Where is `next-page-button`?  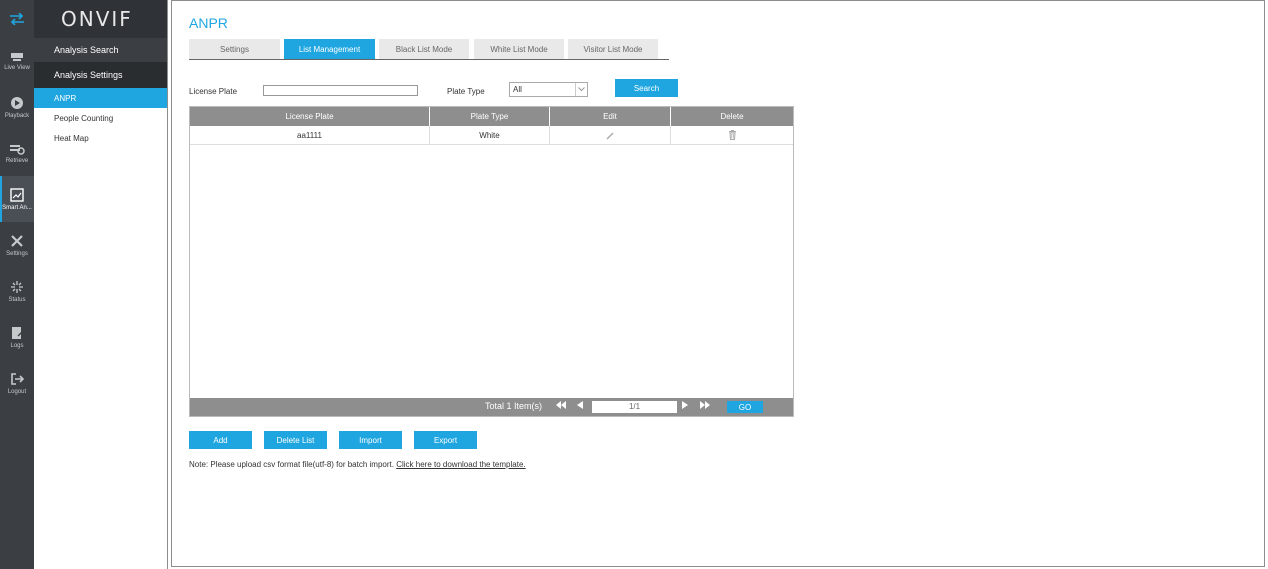 next-page-button is located at coordinates (685, 406).